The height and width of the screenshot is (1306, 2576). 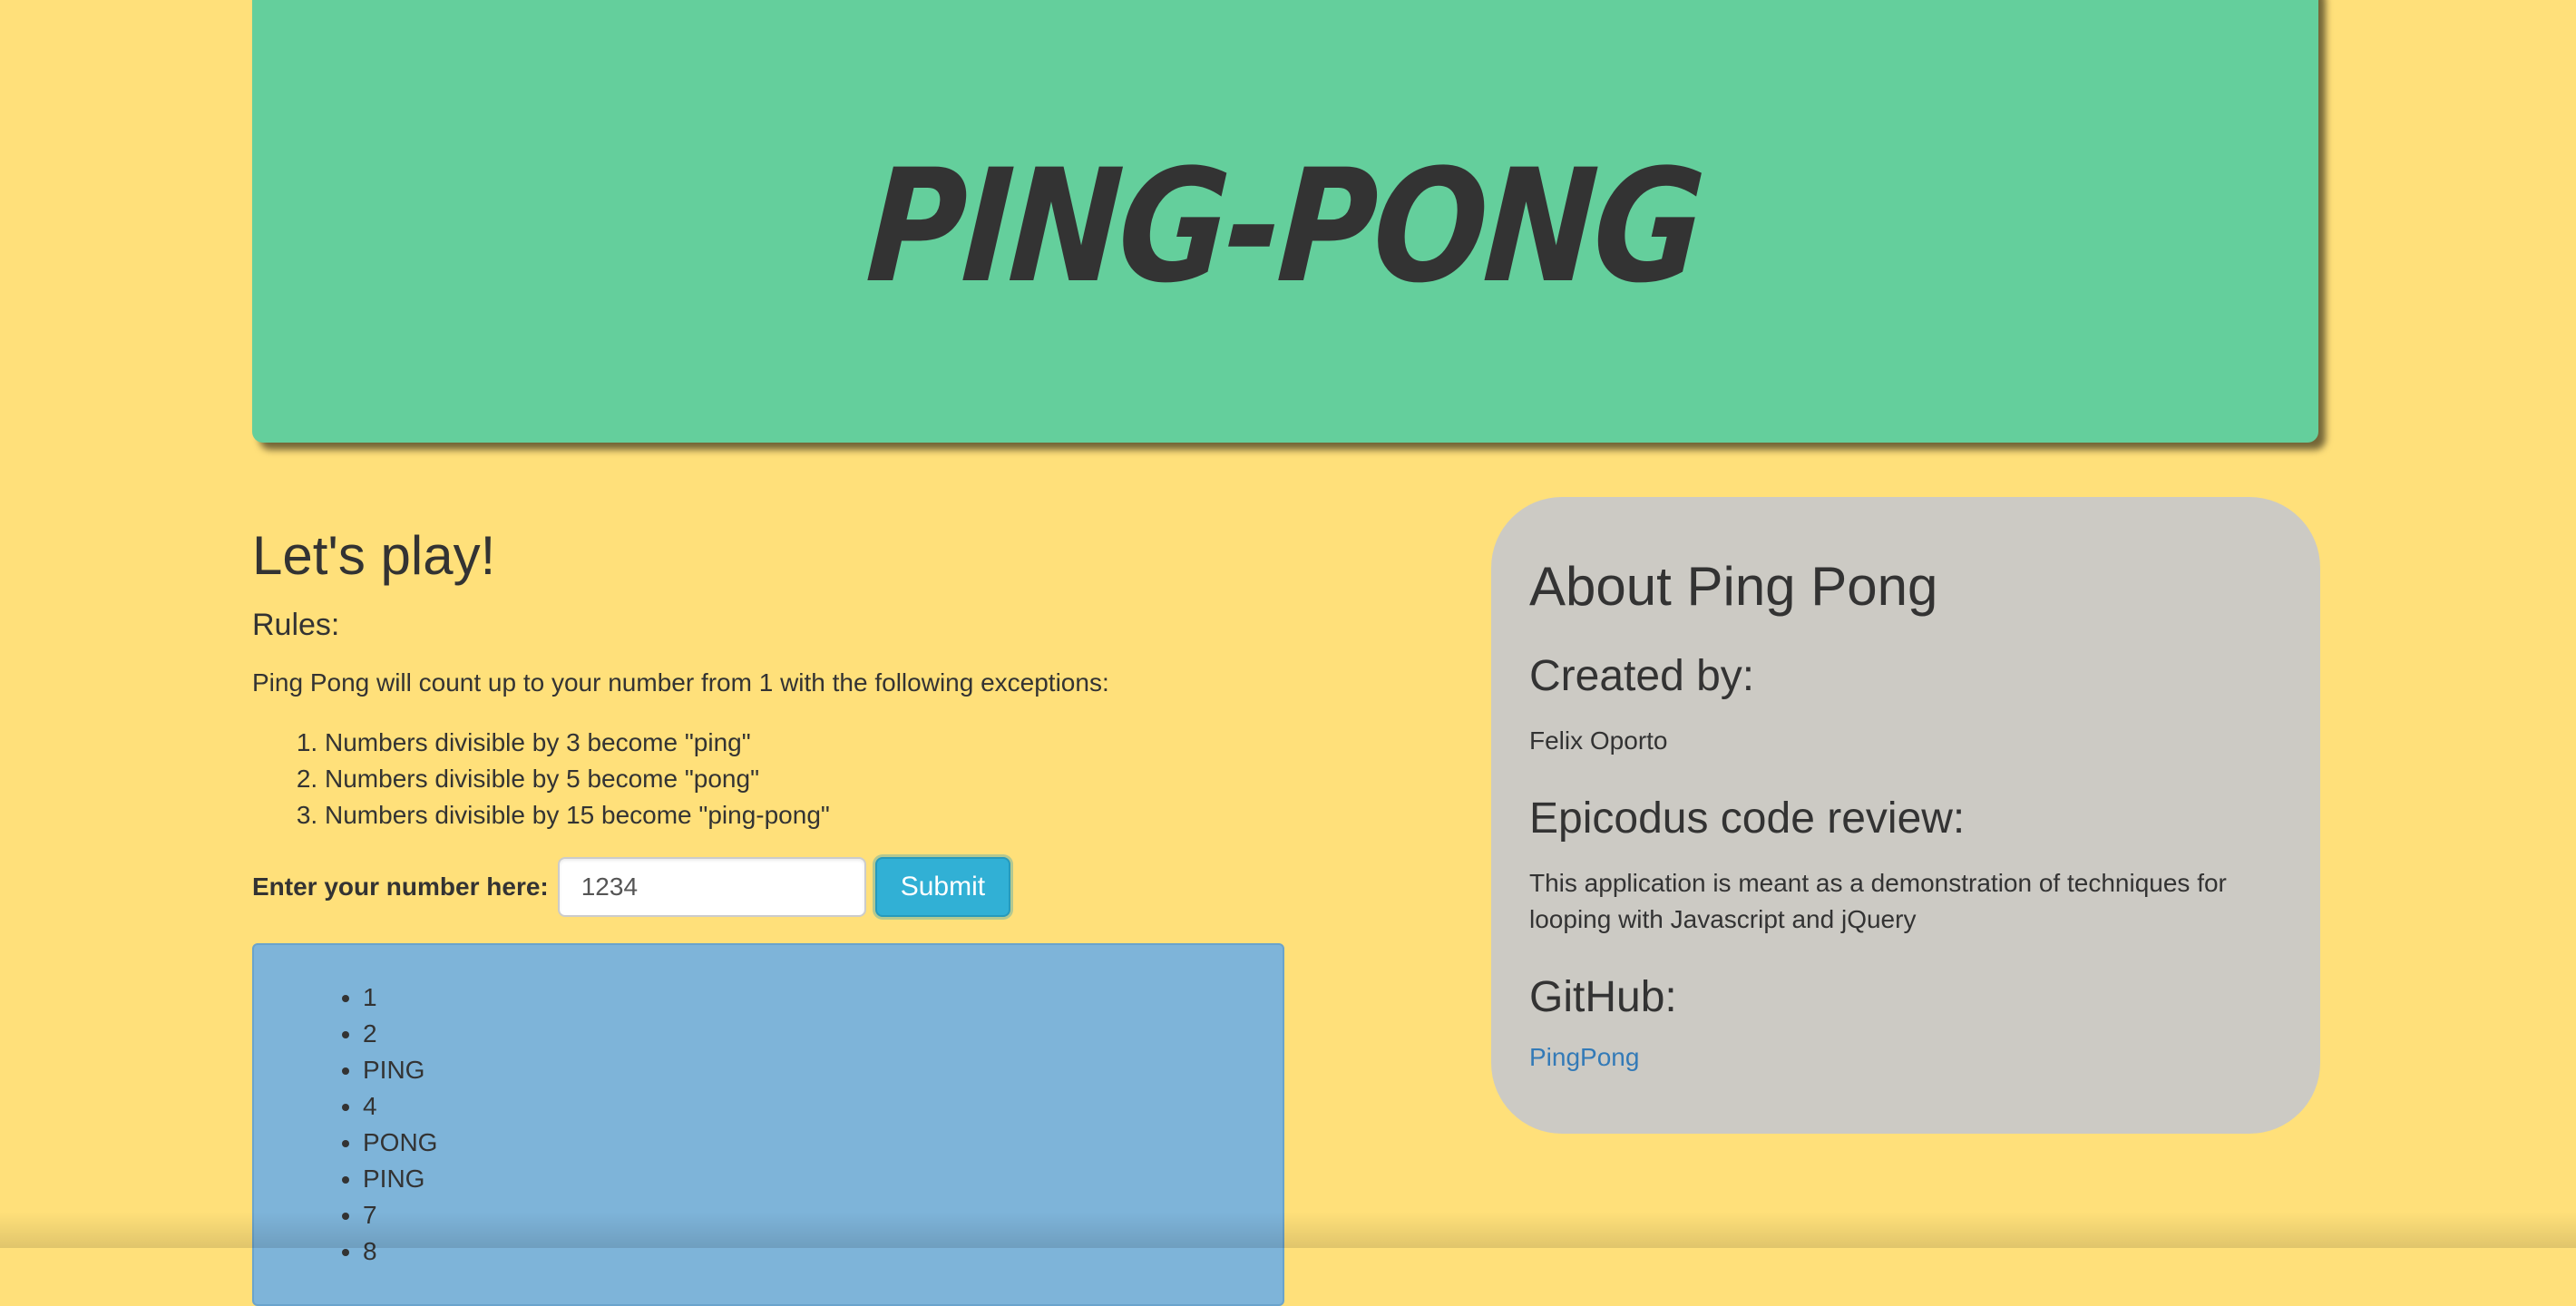 I want to click on result-item: 8, so click(x=823, y=1251).